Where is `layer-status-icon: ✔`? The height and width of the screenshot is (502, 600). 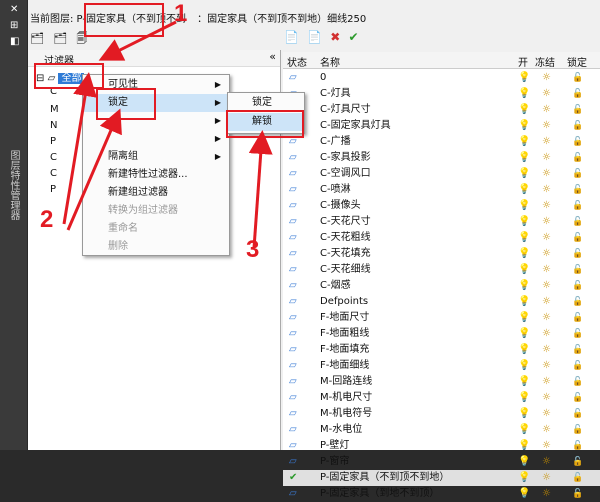
layer-status-icon: ✔ is located at coordinates (293, 478).